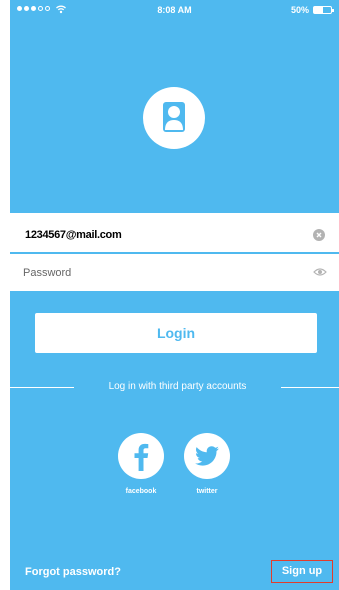 The image size is (339, 590). Describe the element at coordinates (319, 235) in the screenshot. I see `clear-email-icon` at that location.